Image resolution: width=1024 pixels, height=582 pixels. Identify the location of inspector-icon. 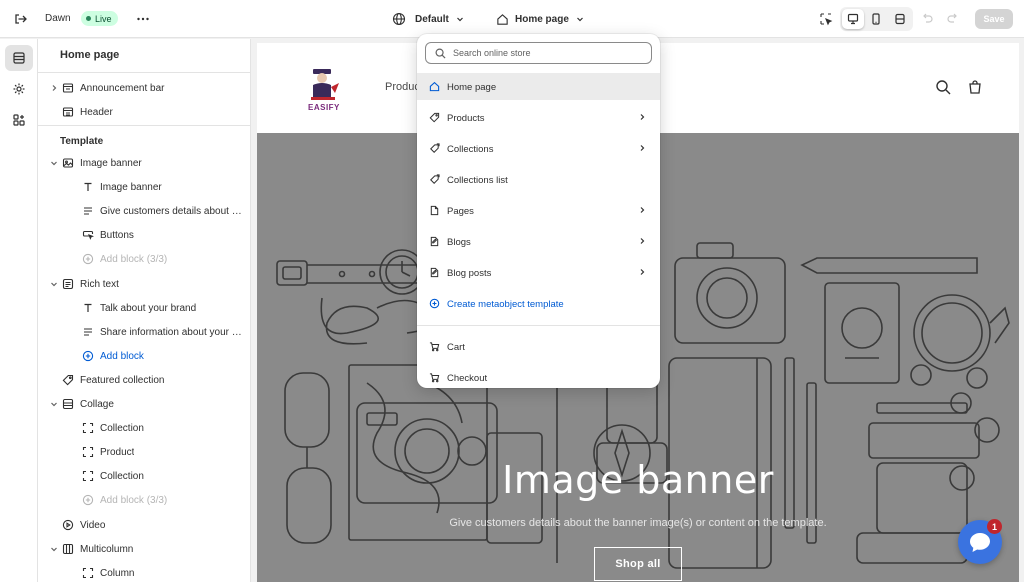
(826, 19).